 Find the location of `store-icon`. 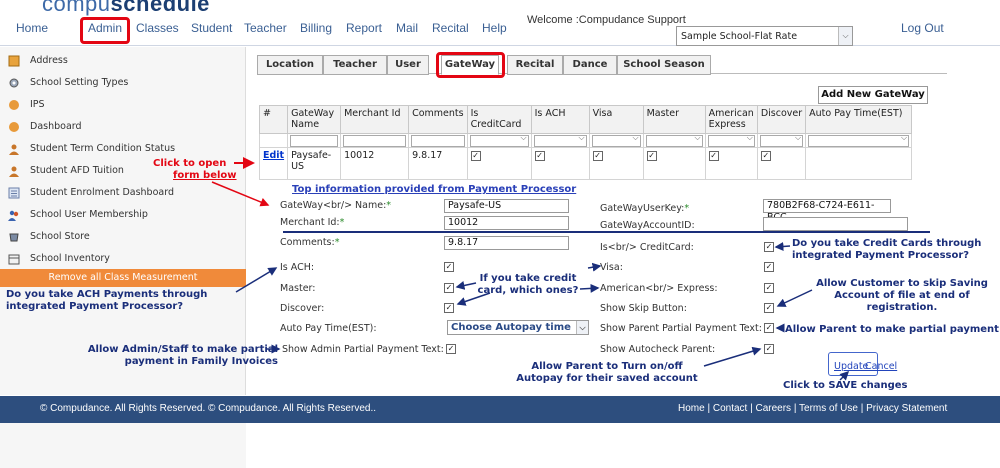

store-icon is located at coordinates (14, 237).